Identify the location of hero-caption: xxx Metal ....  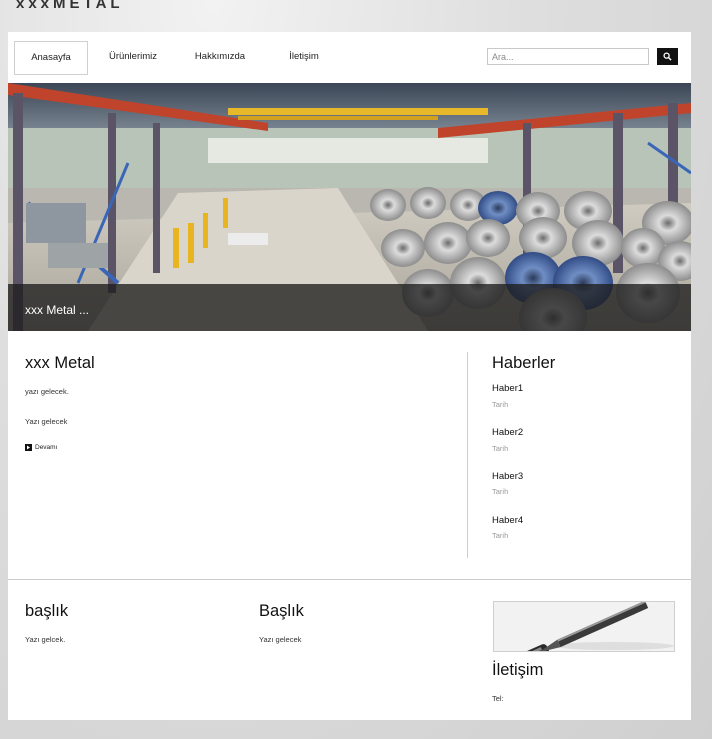
(57, 310).